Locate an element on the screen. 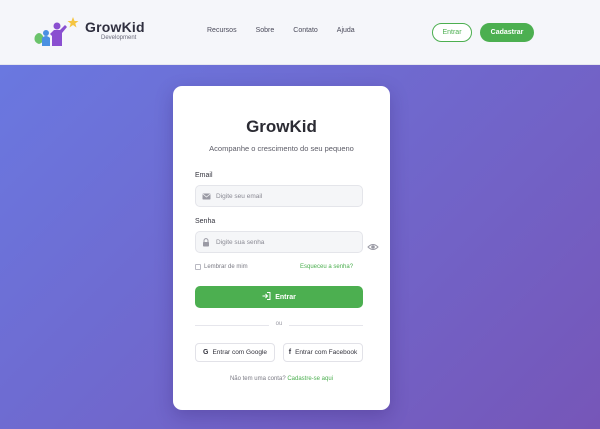 The width and height of the screenshot is (600, 429). facebook-login-label: Entrar com Facebook is located at coordinates (326, 352).